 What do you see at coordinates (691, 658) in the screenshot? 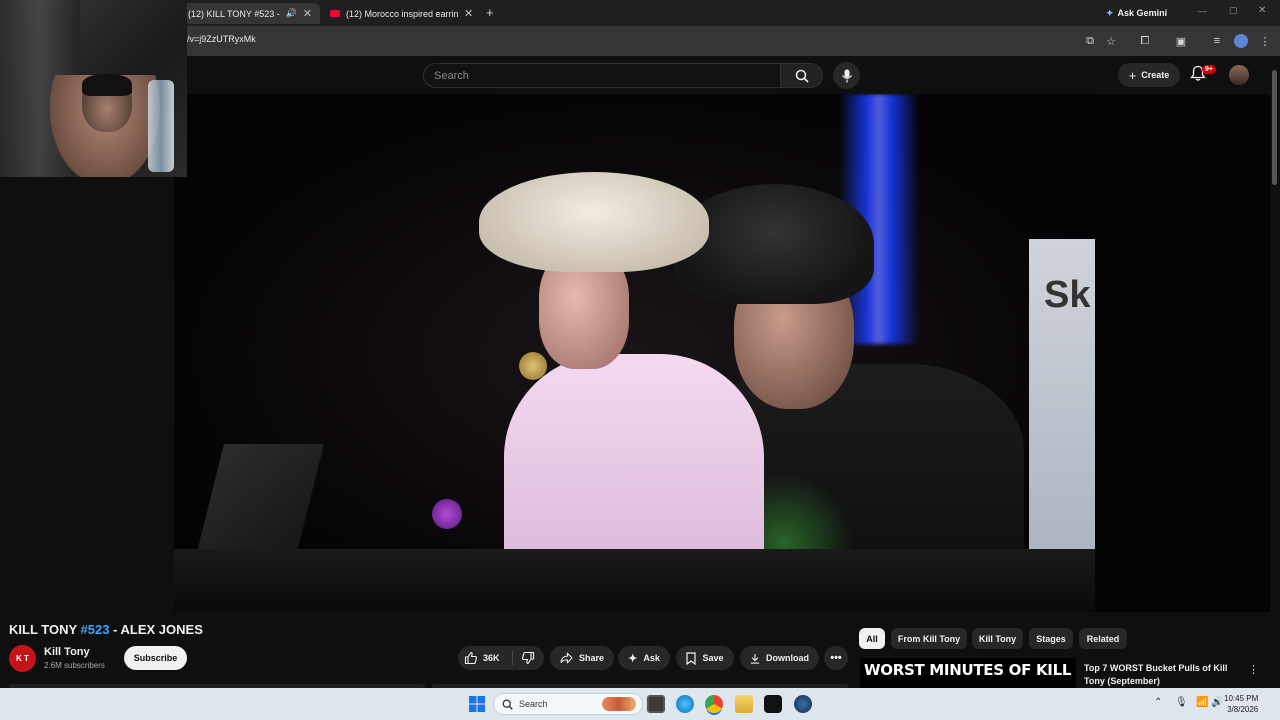
I see `bookmark-icon` at bounding box center [691, 658].